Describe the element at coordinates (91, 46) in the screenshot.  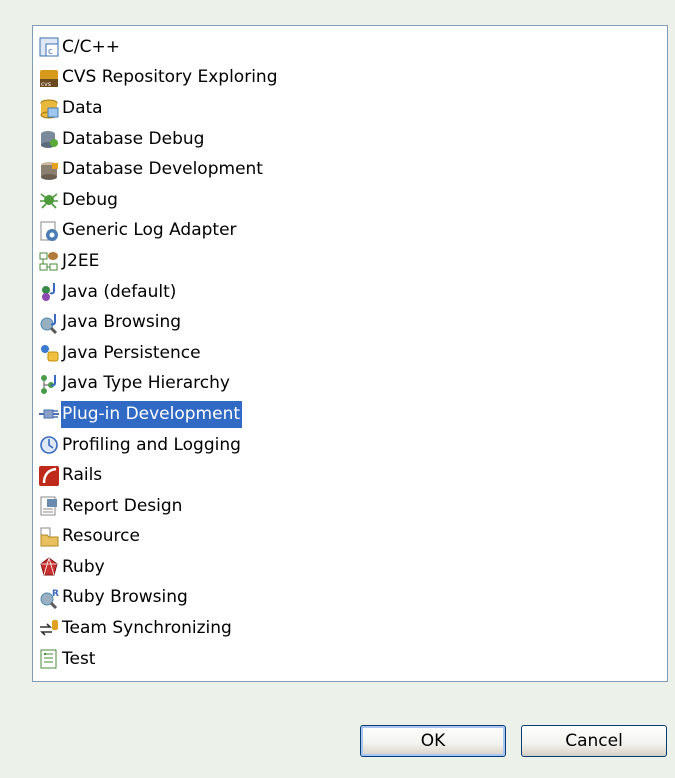
I see `list-item-label: C/C++` at that location.